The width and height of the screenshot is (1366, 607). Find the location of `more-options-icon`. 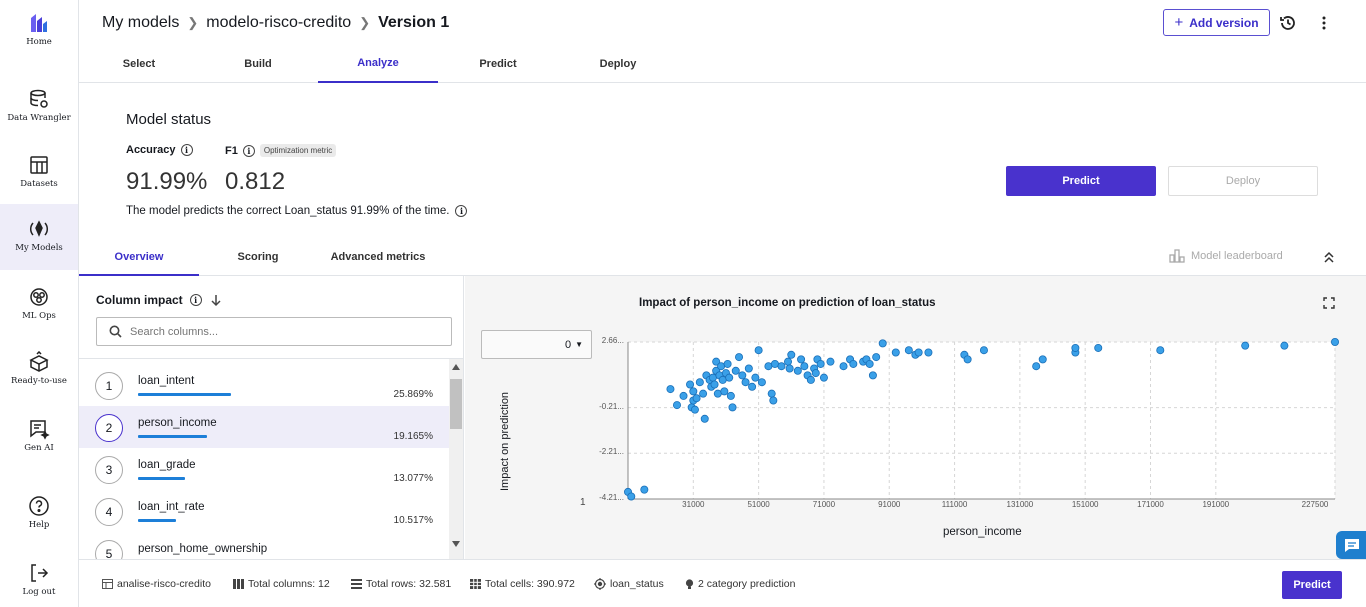

more-options-icon is located at coordinates (1324, 23).